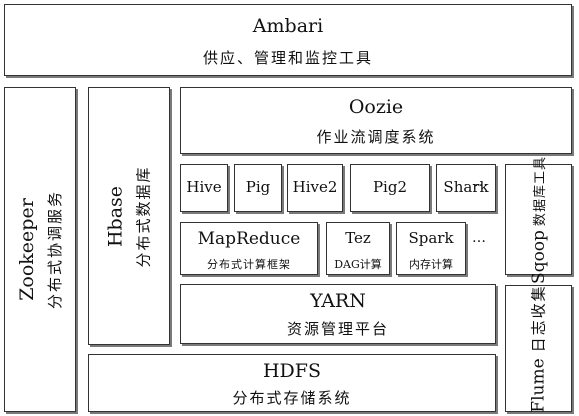 This screenshot has height=416, width=579. What do you see at coordinates (249, 239) in the screenshot?
I see `mapreduce-title: MapReduce` at bounding box center [249, 239].